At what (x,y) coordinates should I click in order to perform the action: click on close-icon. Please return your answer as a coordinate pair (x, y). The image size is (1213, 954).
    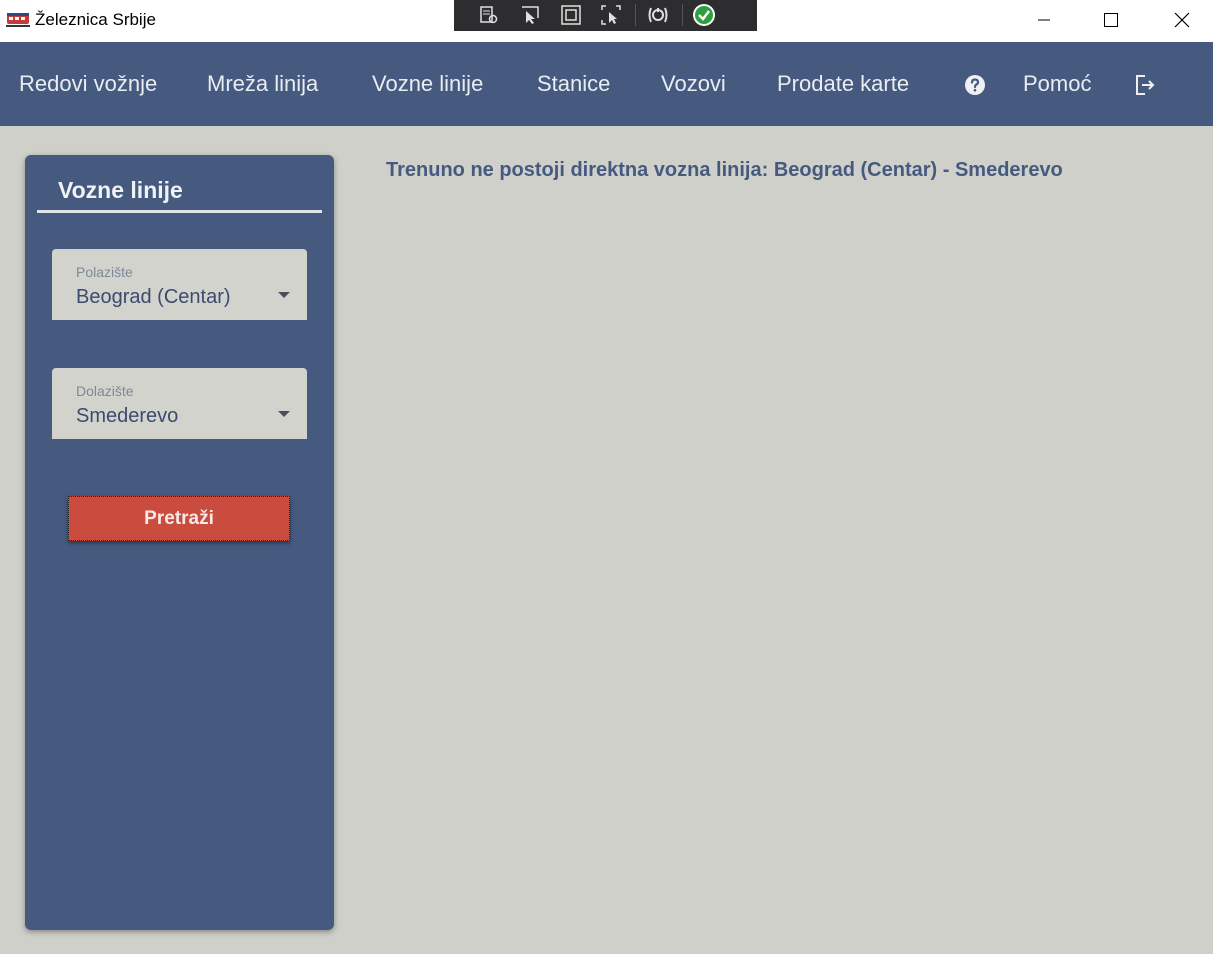
    Looking at the image, I should click on (1182, 20).